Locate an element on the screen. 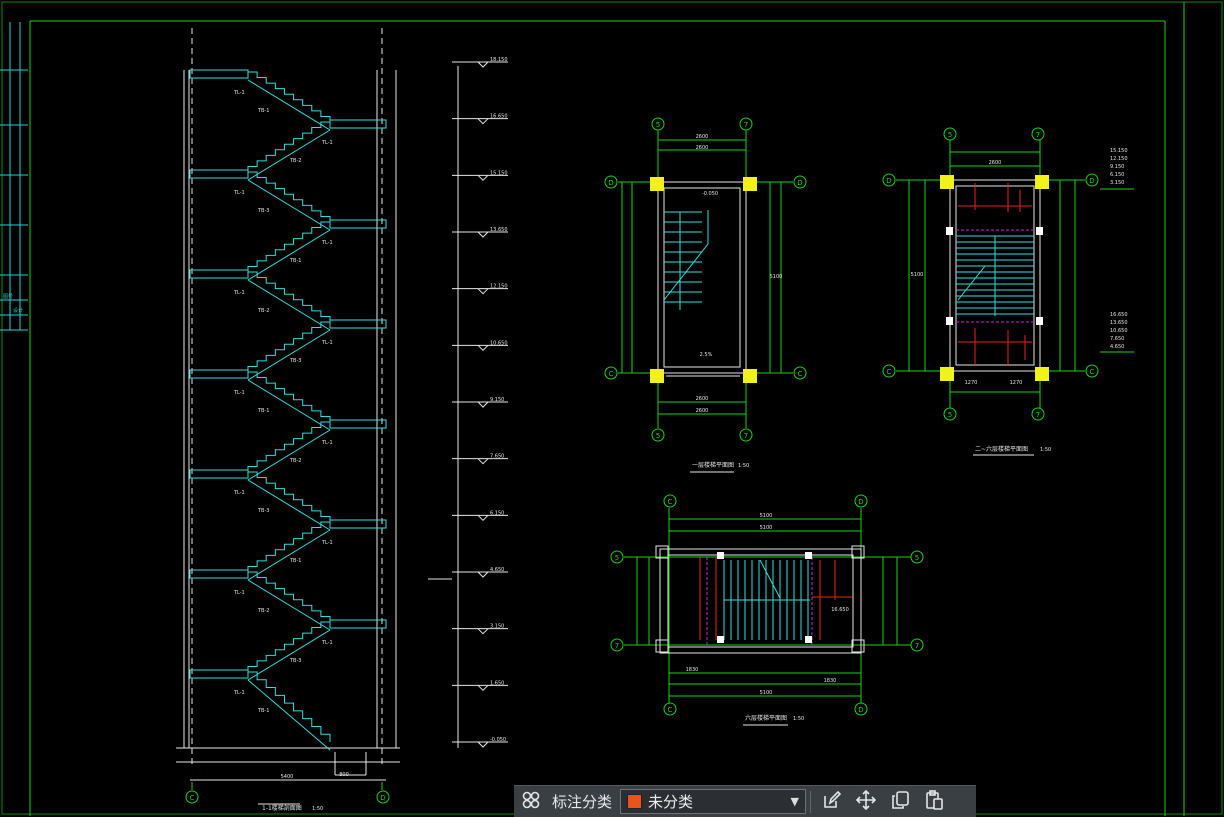 This screenshot has width=1224, height=817. section-title: 1-1楼梯剖面图 is located at coordinates (282, 808).